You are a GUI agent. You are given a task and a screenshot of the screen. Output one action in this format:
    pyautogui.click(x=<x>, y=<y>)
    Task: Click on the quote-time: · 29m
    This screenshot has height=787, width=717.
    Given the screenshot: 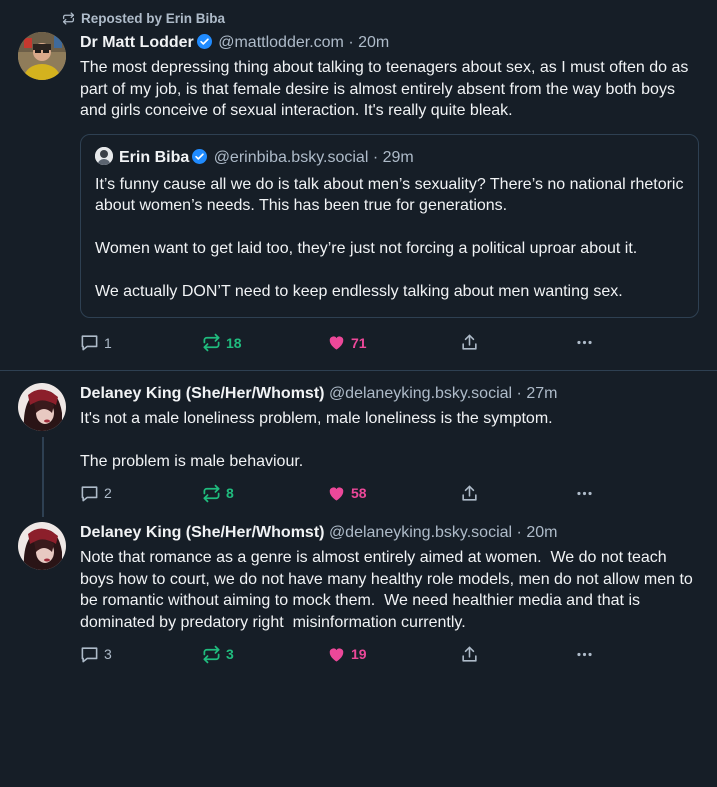 What is the action you would take?
    pyautogui.click(x=393, y=157)
    